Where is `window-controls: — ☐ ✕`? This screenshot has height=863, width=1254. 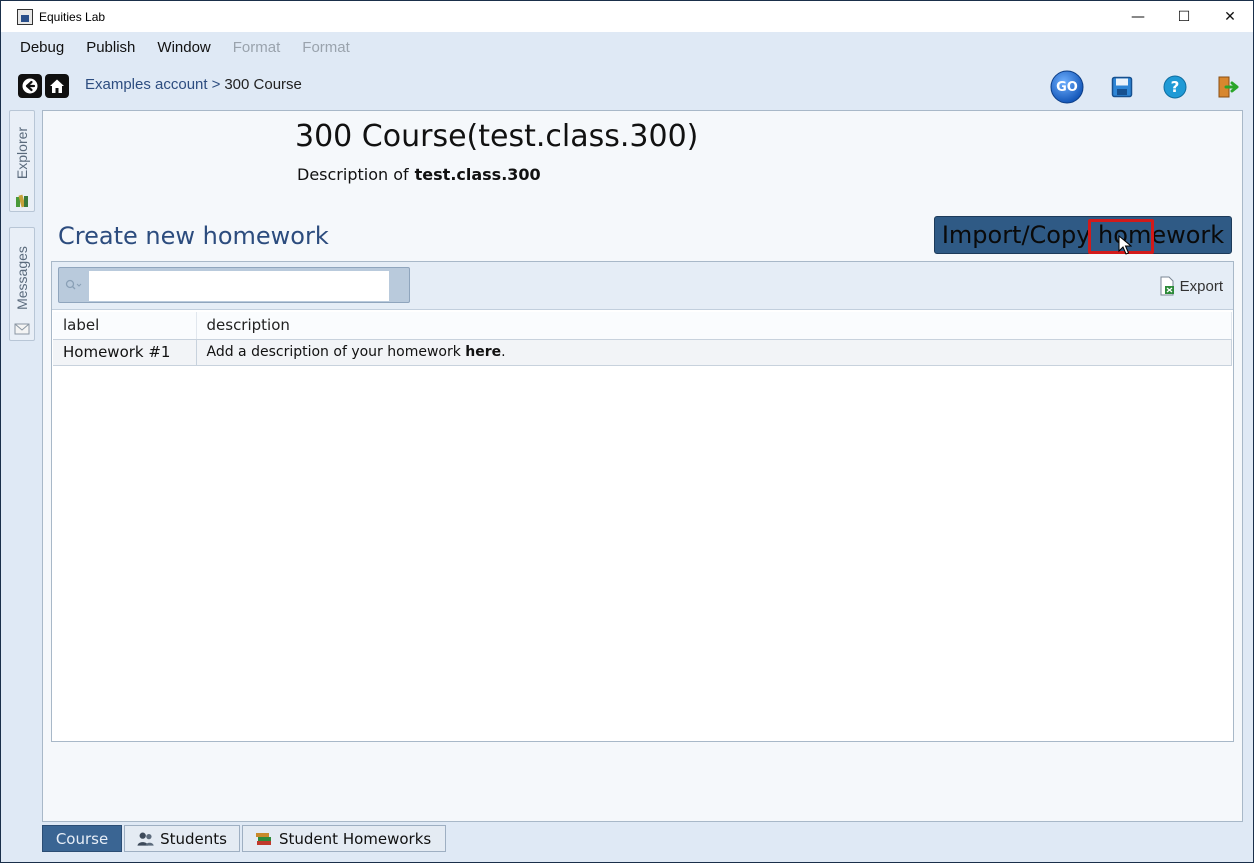 window-controls: — ☐ ✕ is located at coordinates (1184, 16).